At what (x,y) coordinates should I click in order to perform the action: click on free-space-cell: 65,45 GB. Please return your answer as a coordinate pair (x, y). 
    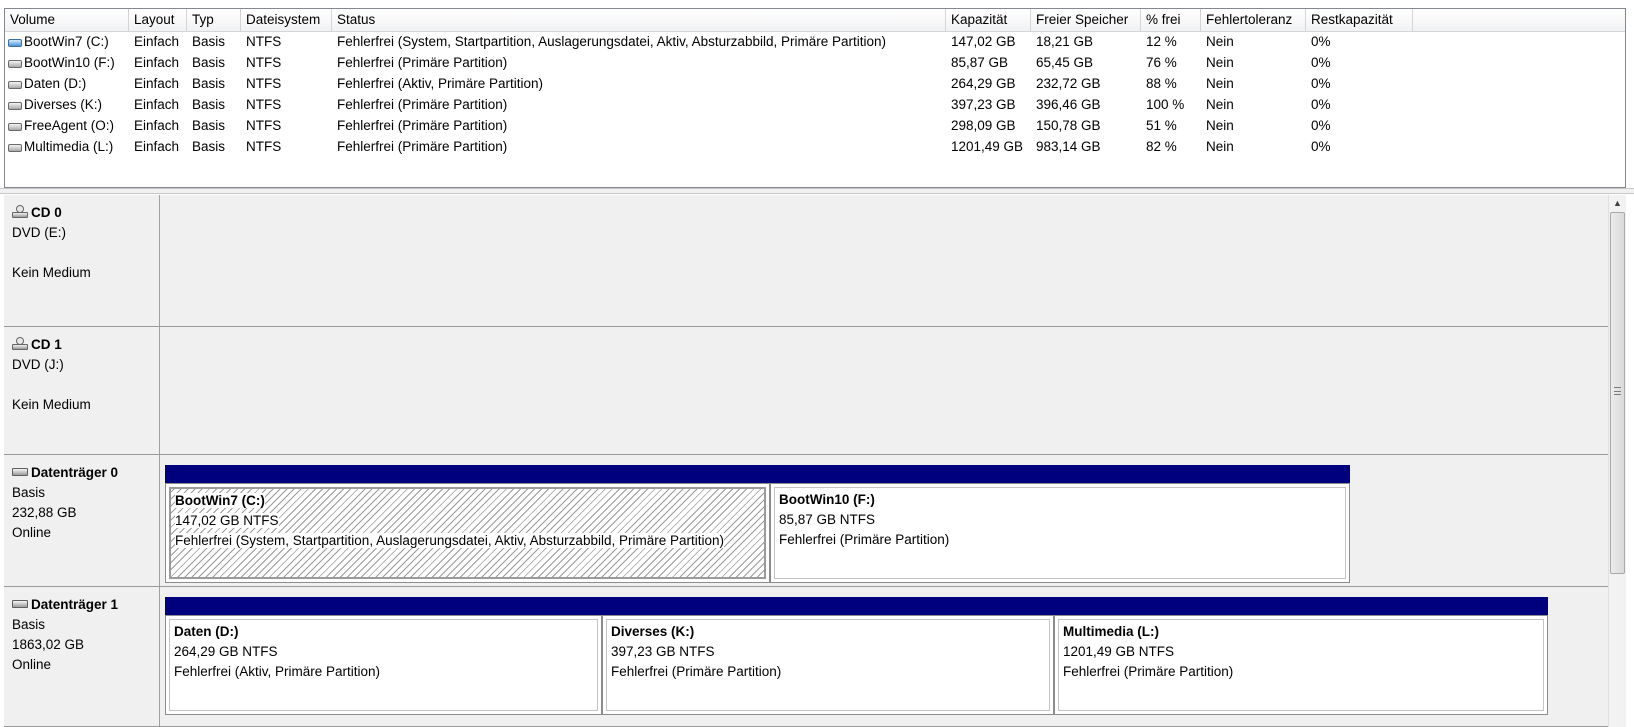
    Looking at the image, I should click on (1065, 62).